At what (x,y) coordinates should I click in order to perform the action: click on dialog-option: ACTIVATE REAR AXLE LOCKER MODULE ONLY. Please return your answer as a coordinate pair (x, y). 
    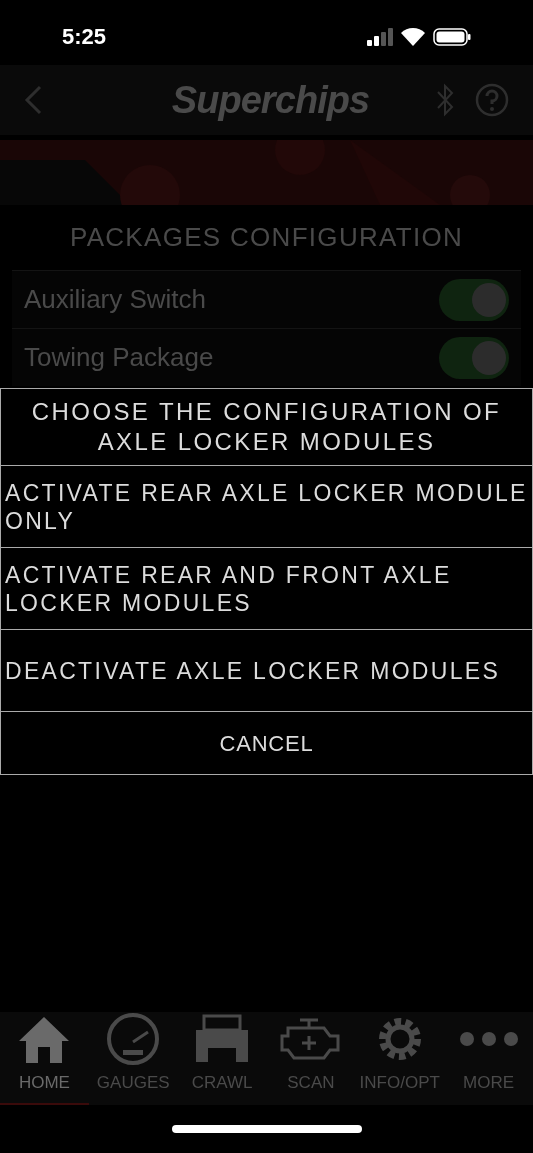
    Looking at the image, I should click on (266, 507).